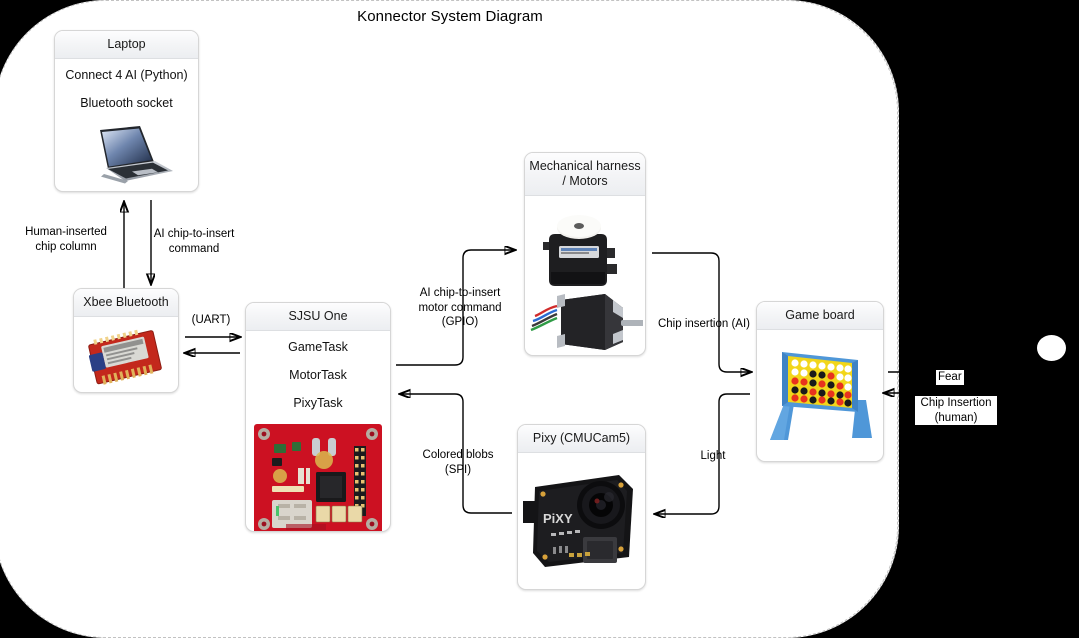  What do you see at coordinates (950, 377) in the screenshot?
I see `edge-label-fear: Fear` at bounding box center [950, 377].